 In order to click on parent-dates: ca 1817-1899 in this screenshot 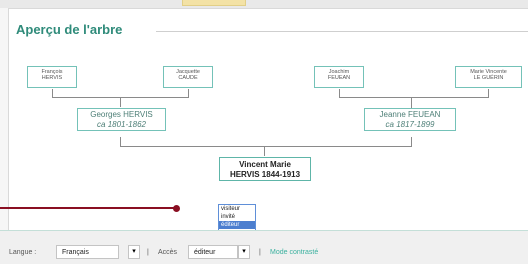, I will do `click(410, 124)`.